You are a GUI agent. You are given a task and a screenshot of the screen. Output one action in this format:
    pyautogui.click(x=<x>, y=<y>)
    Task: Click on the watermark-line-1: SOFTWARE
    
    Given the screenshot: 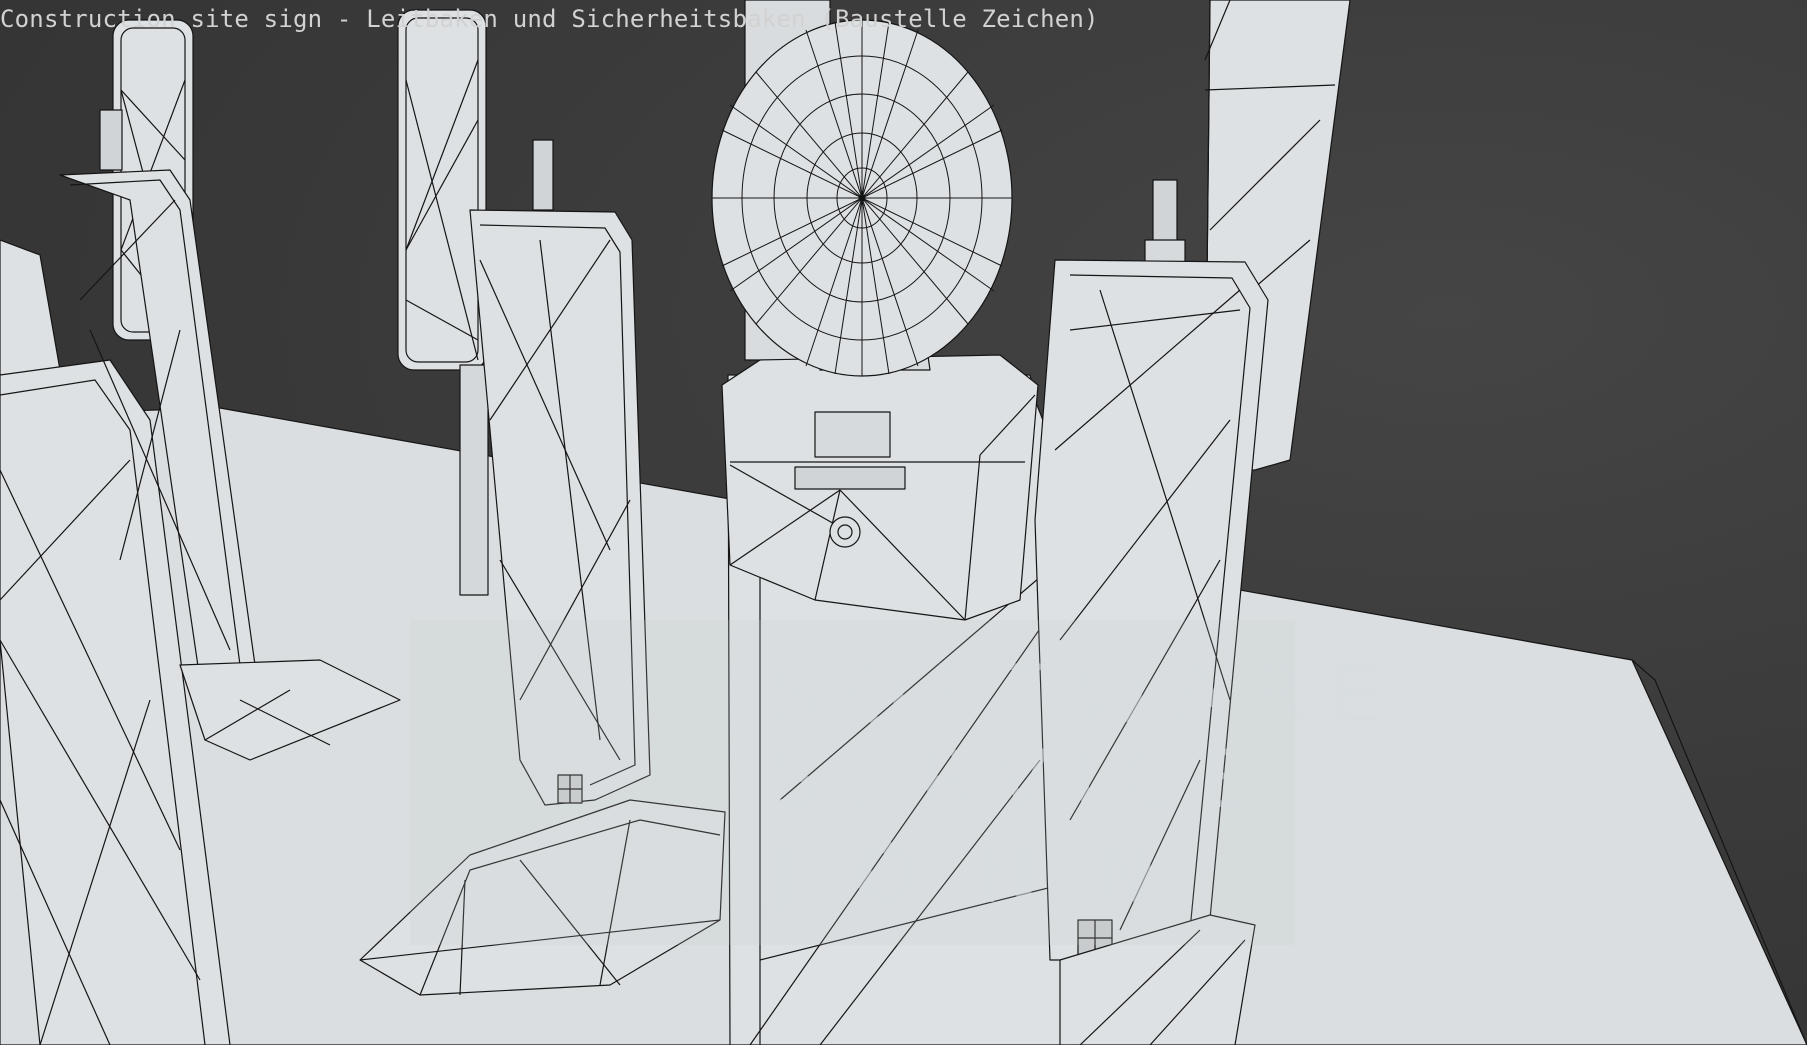 What is the action you would take?
    pyautogui.click(x=1087, y=694)
    